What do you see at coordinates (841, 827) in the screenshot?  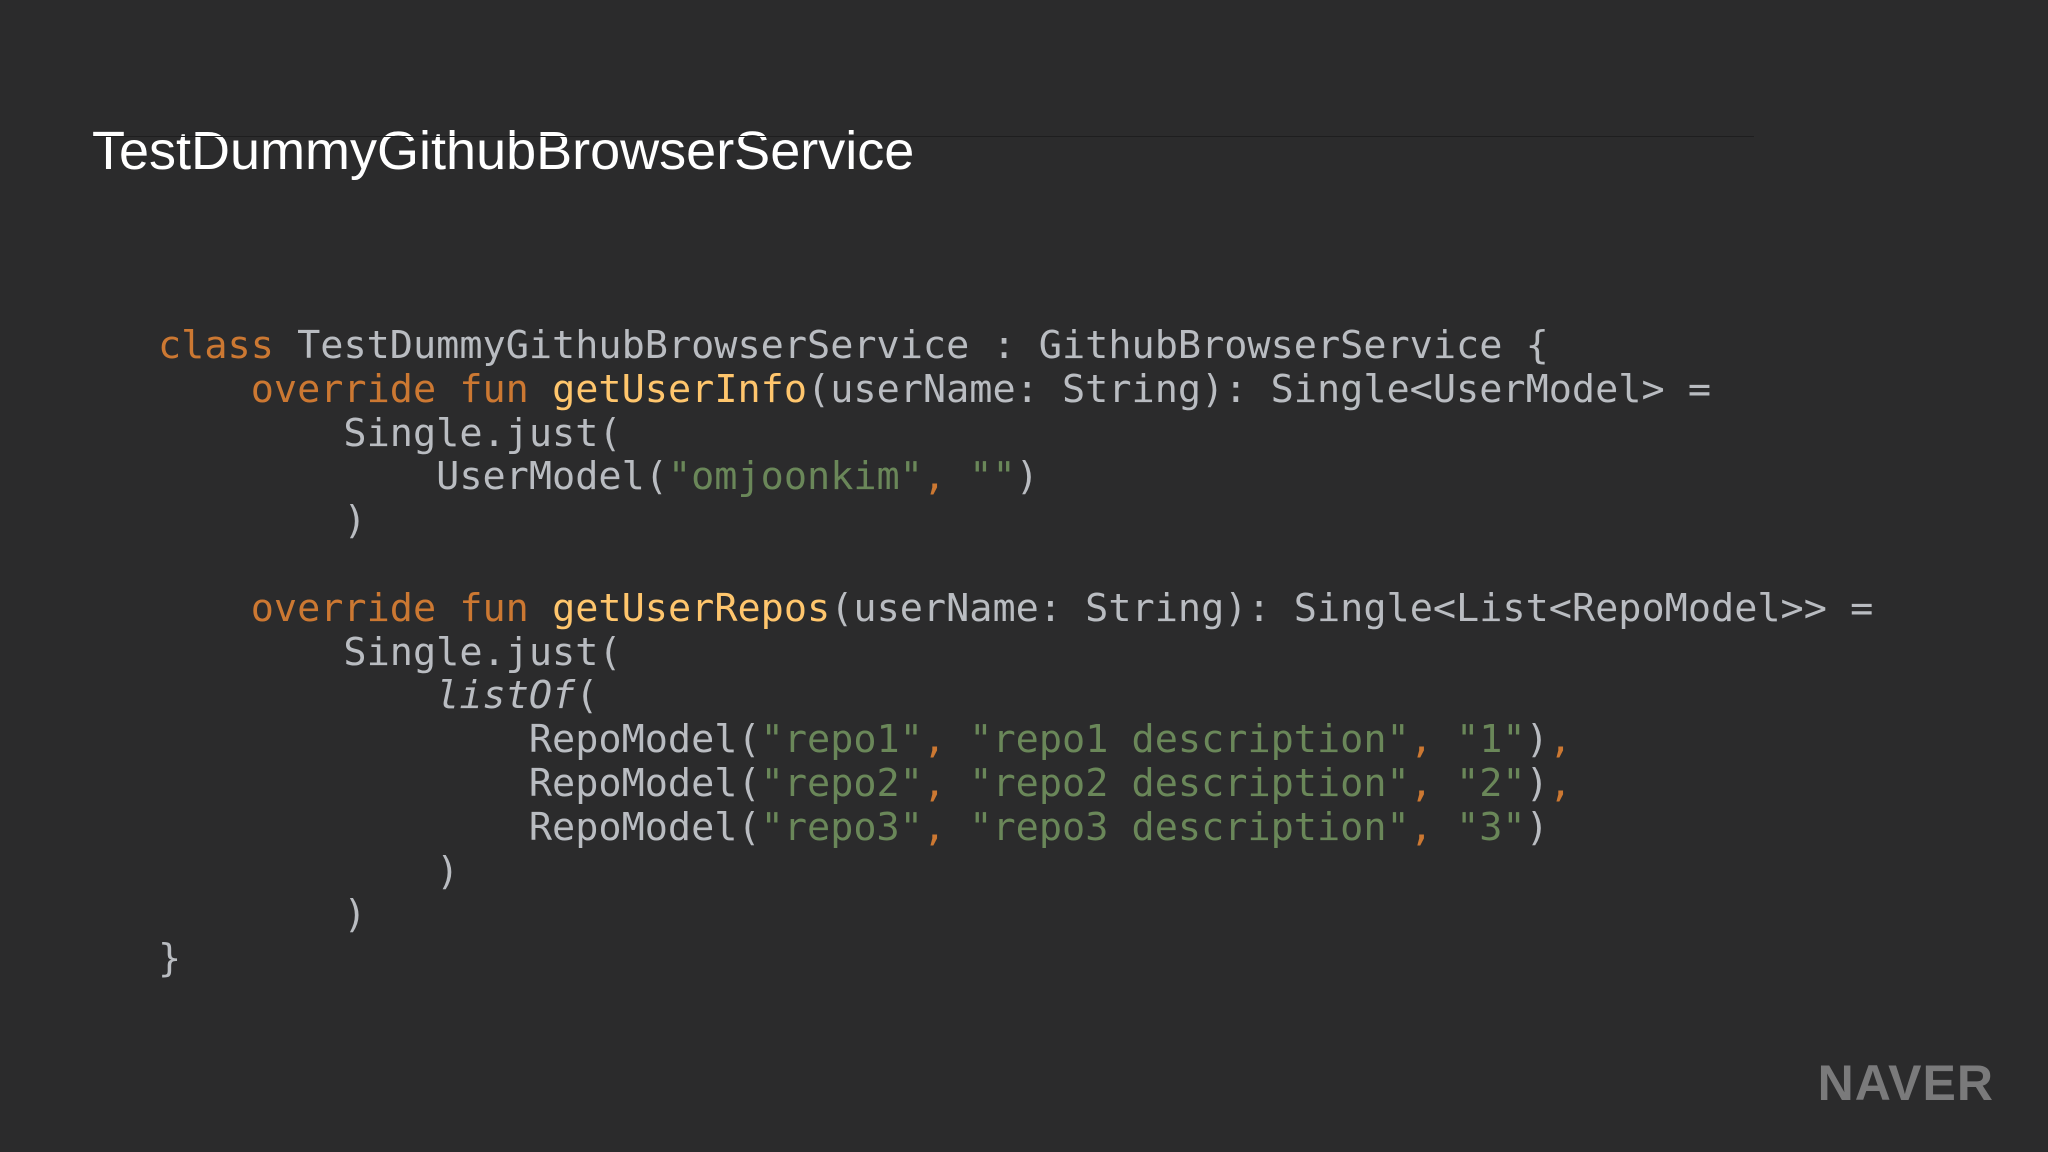 I see `code-token: "repo3"` at bounding box center [841, 827].